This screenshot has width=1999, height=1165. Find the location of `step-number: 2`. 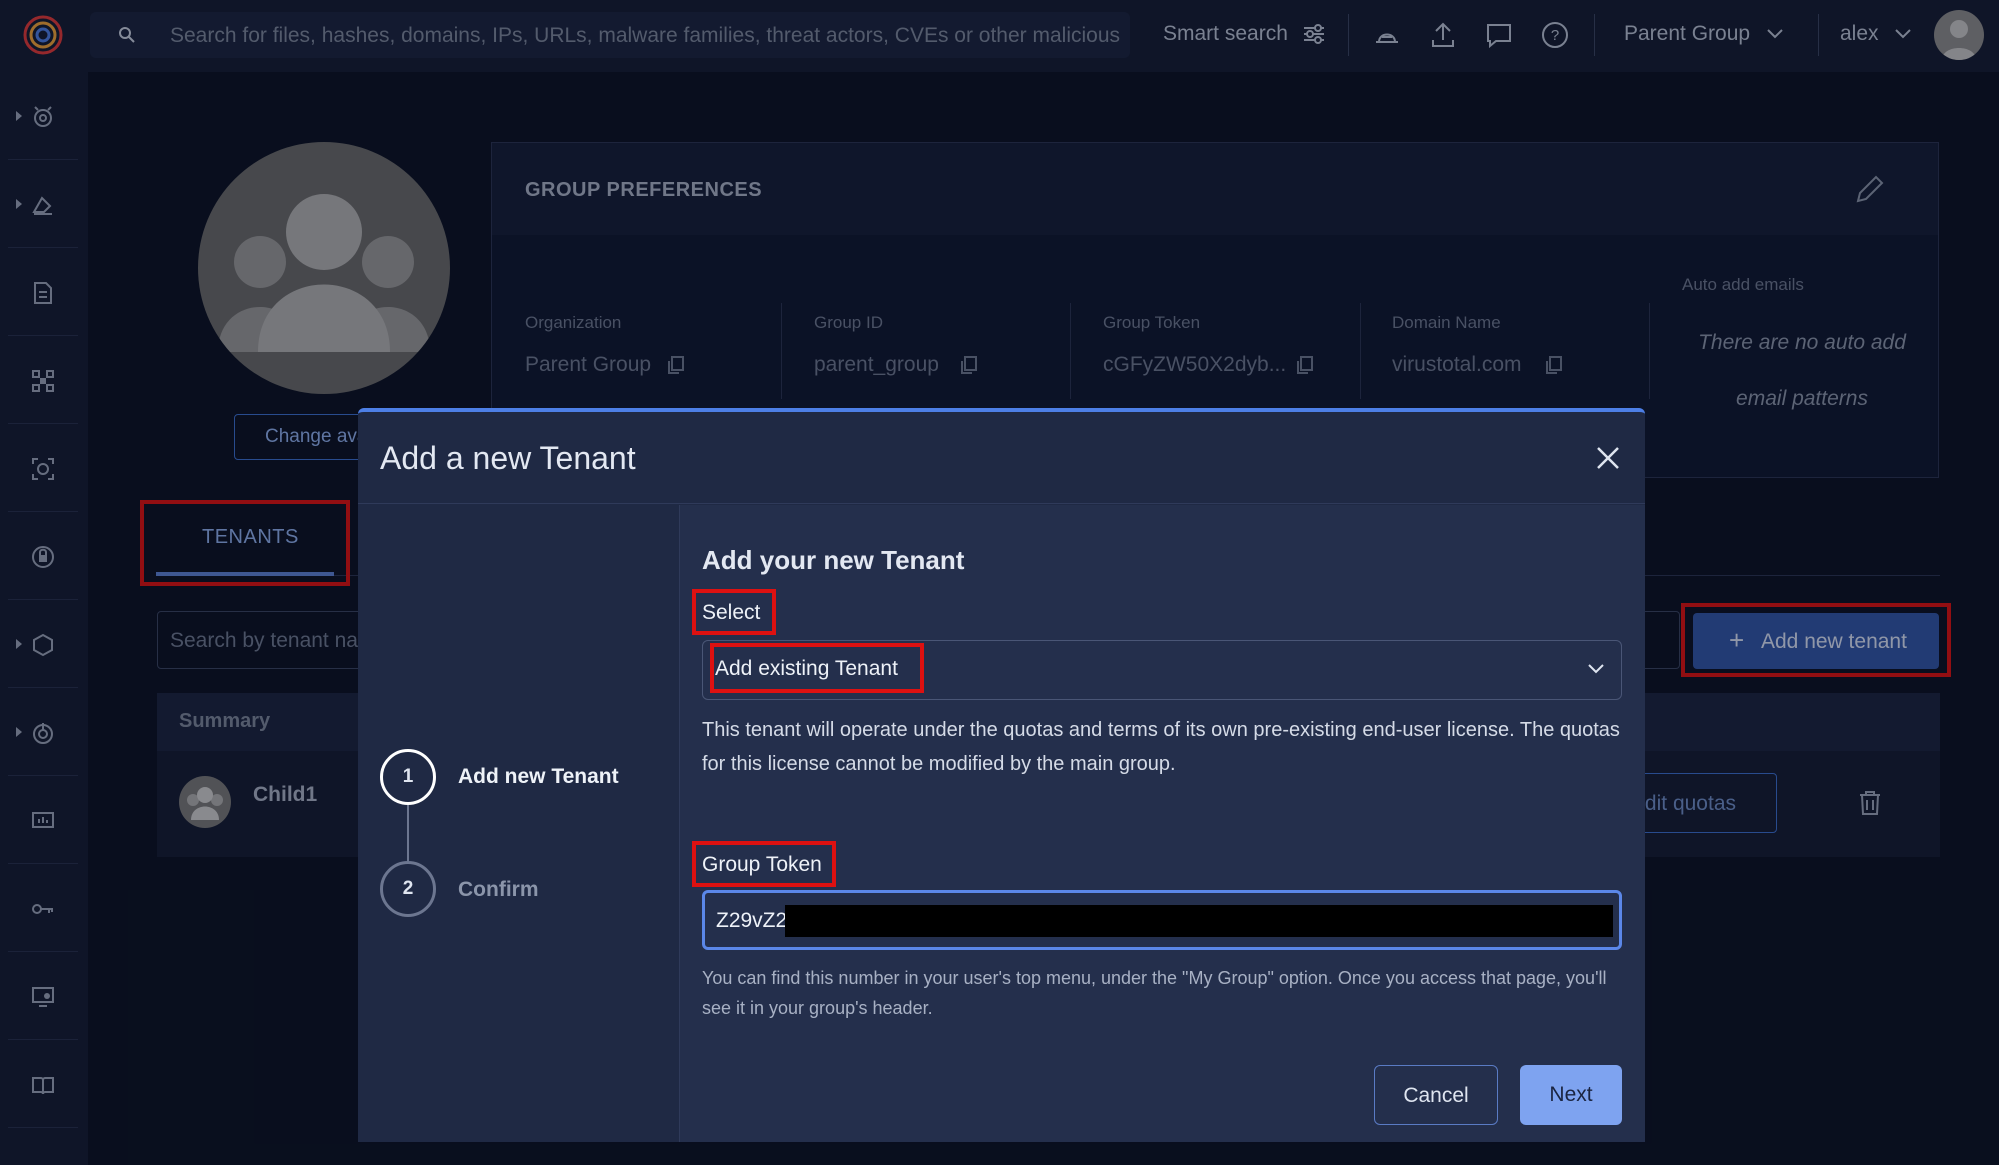

step-number: 2 is located at coordinates (408, 888).